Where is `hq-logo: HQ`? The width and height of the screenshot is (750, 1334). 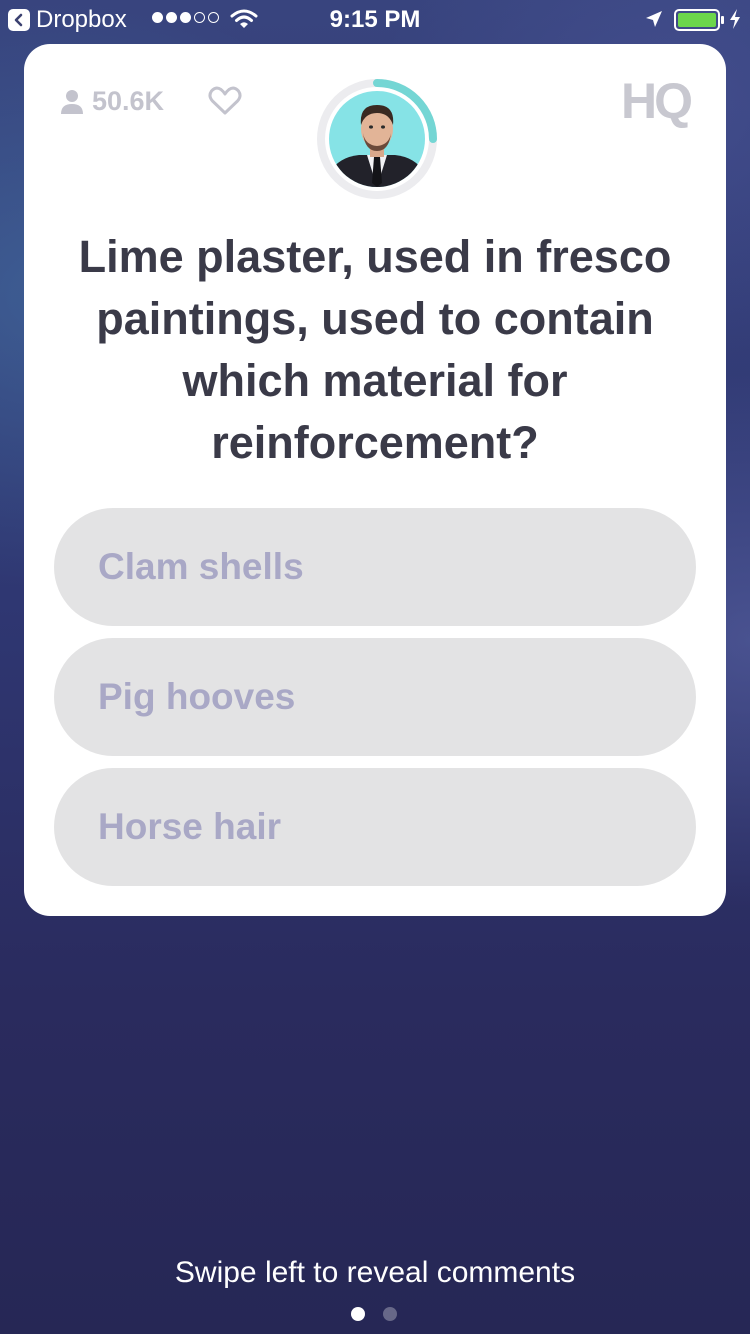 hq-logo: HQ is located at coordinates (657, 101).